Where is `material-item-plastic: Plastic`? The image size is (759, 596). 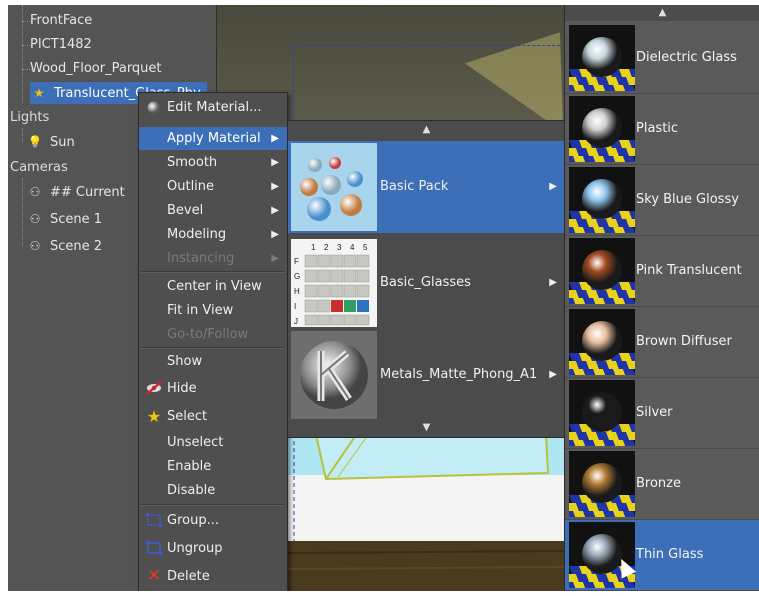
material-item-plastic: Plastic is located at coordinates (662, 129).